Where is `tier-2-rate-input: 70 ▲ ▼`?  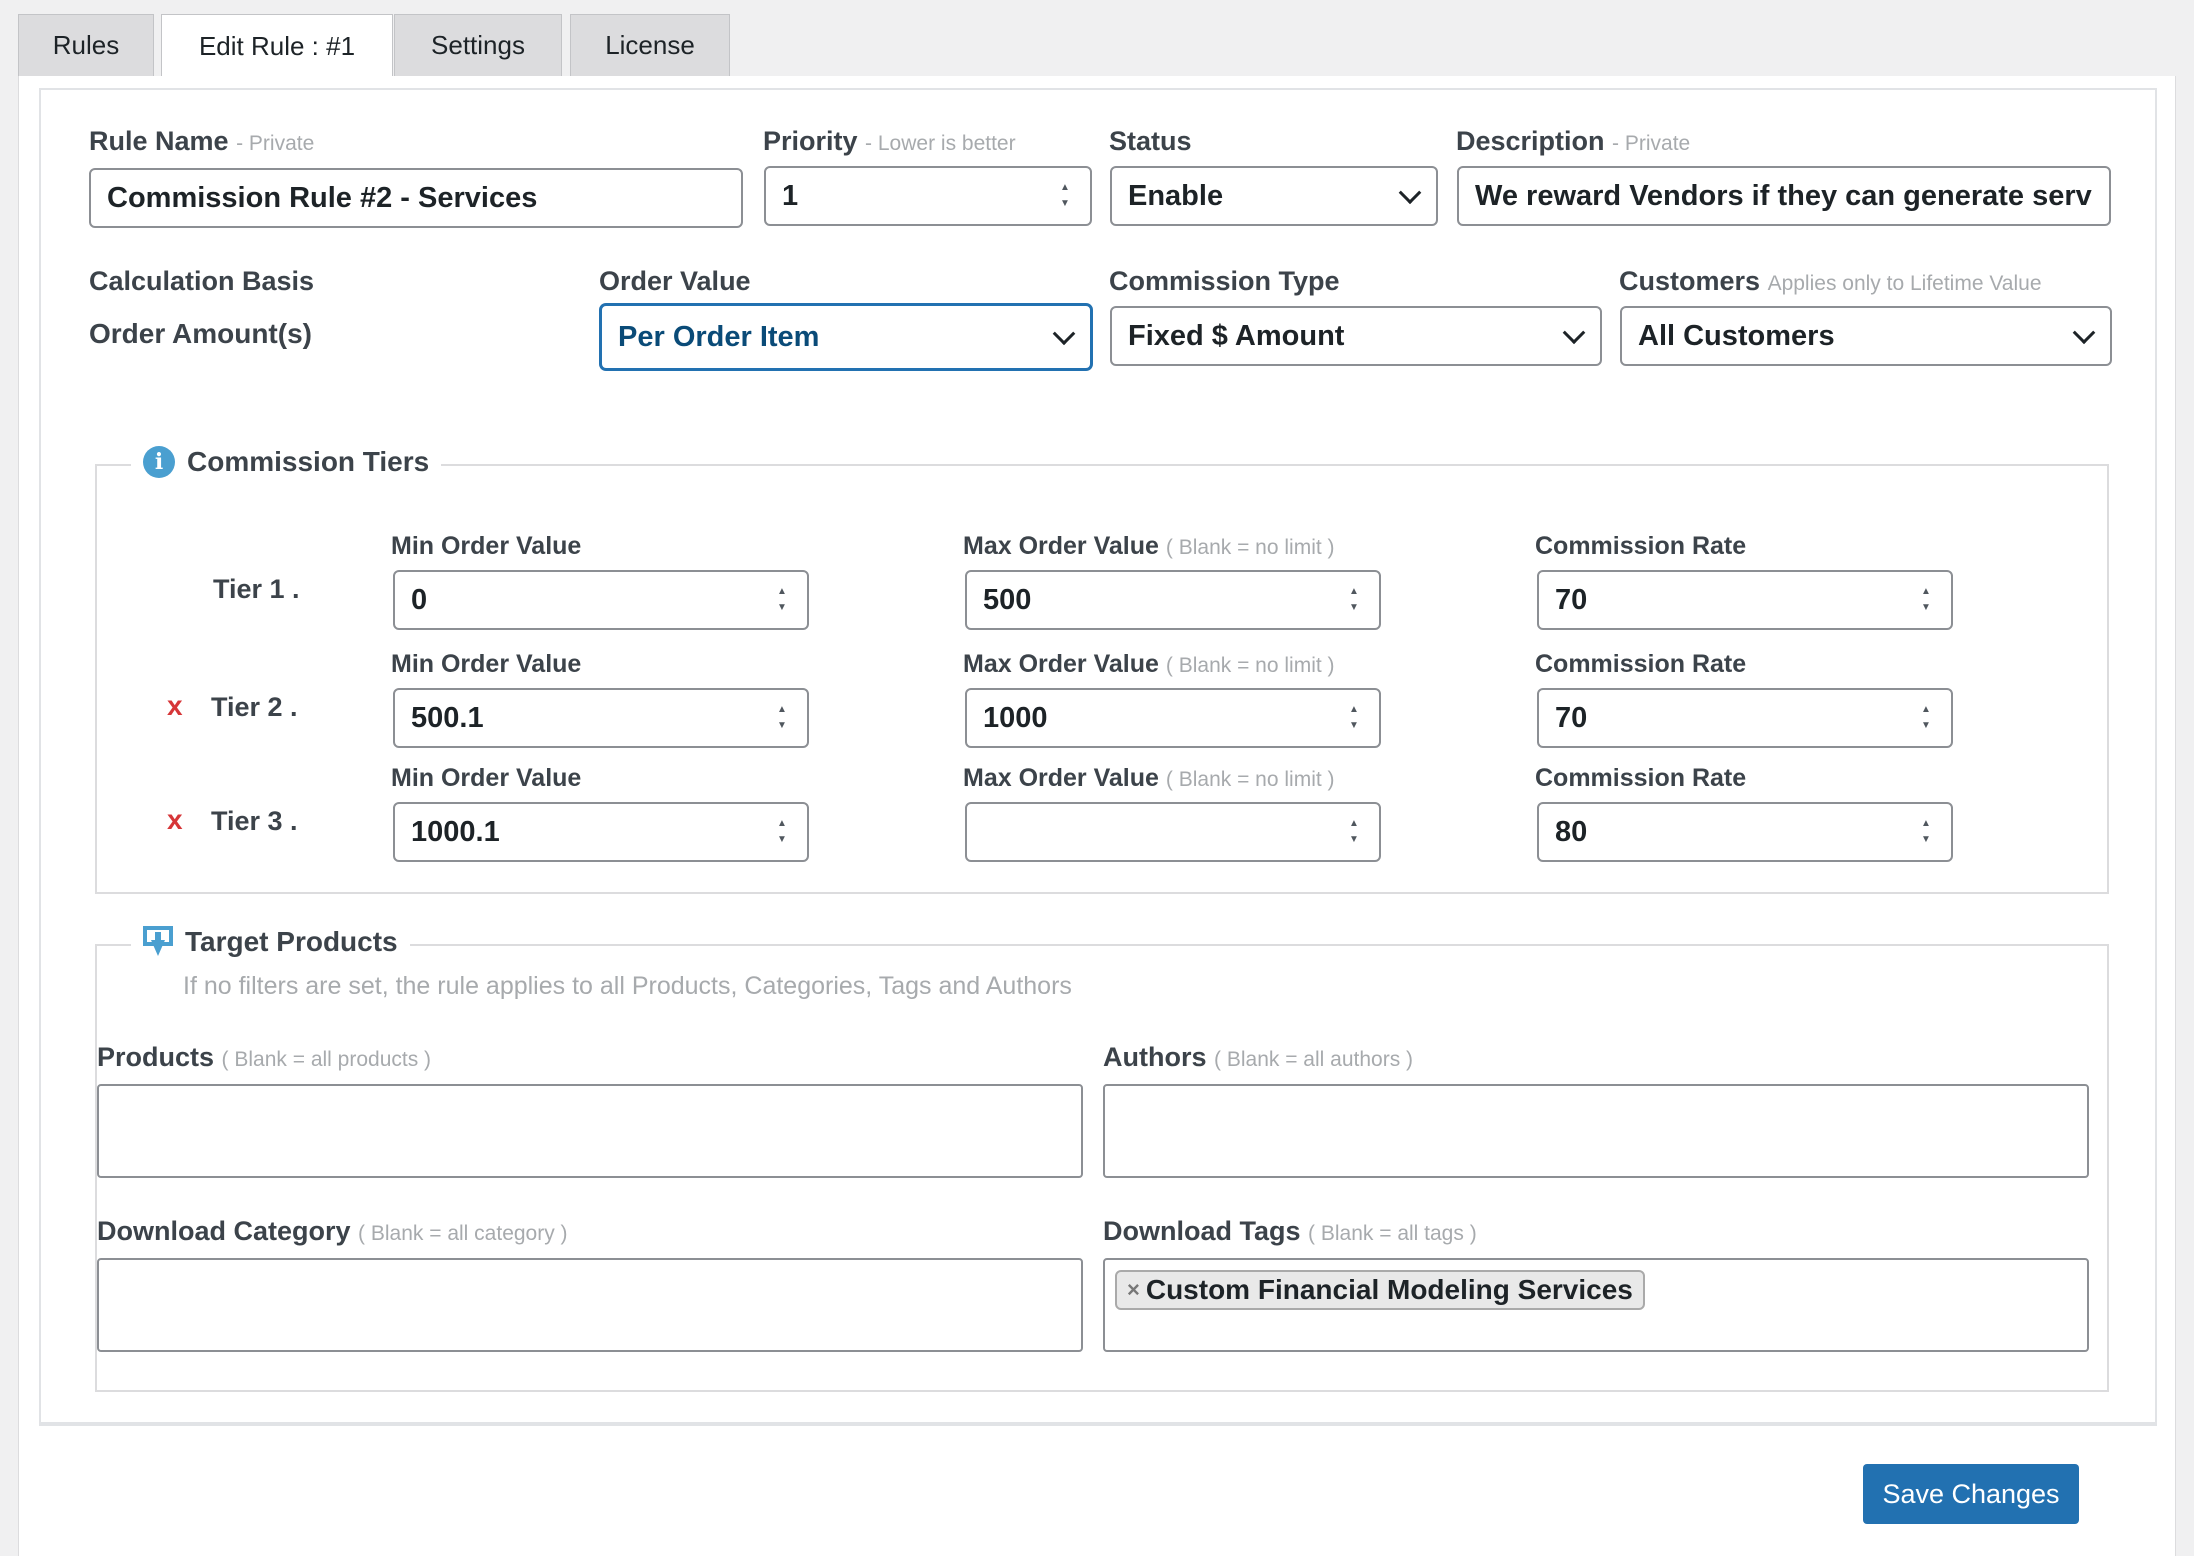 tier-2-rate-input: 70 ▲ ▼ is located at coordinates (1745, 718).